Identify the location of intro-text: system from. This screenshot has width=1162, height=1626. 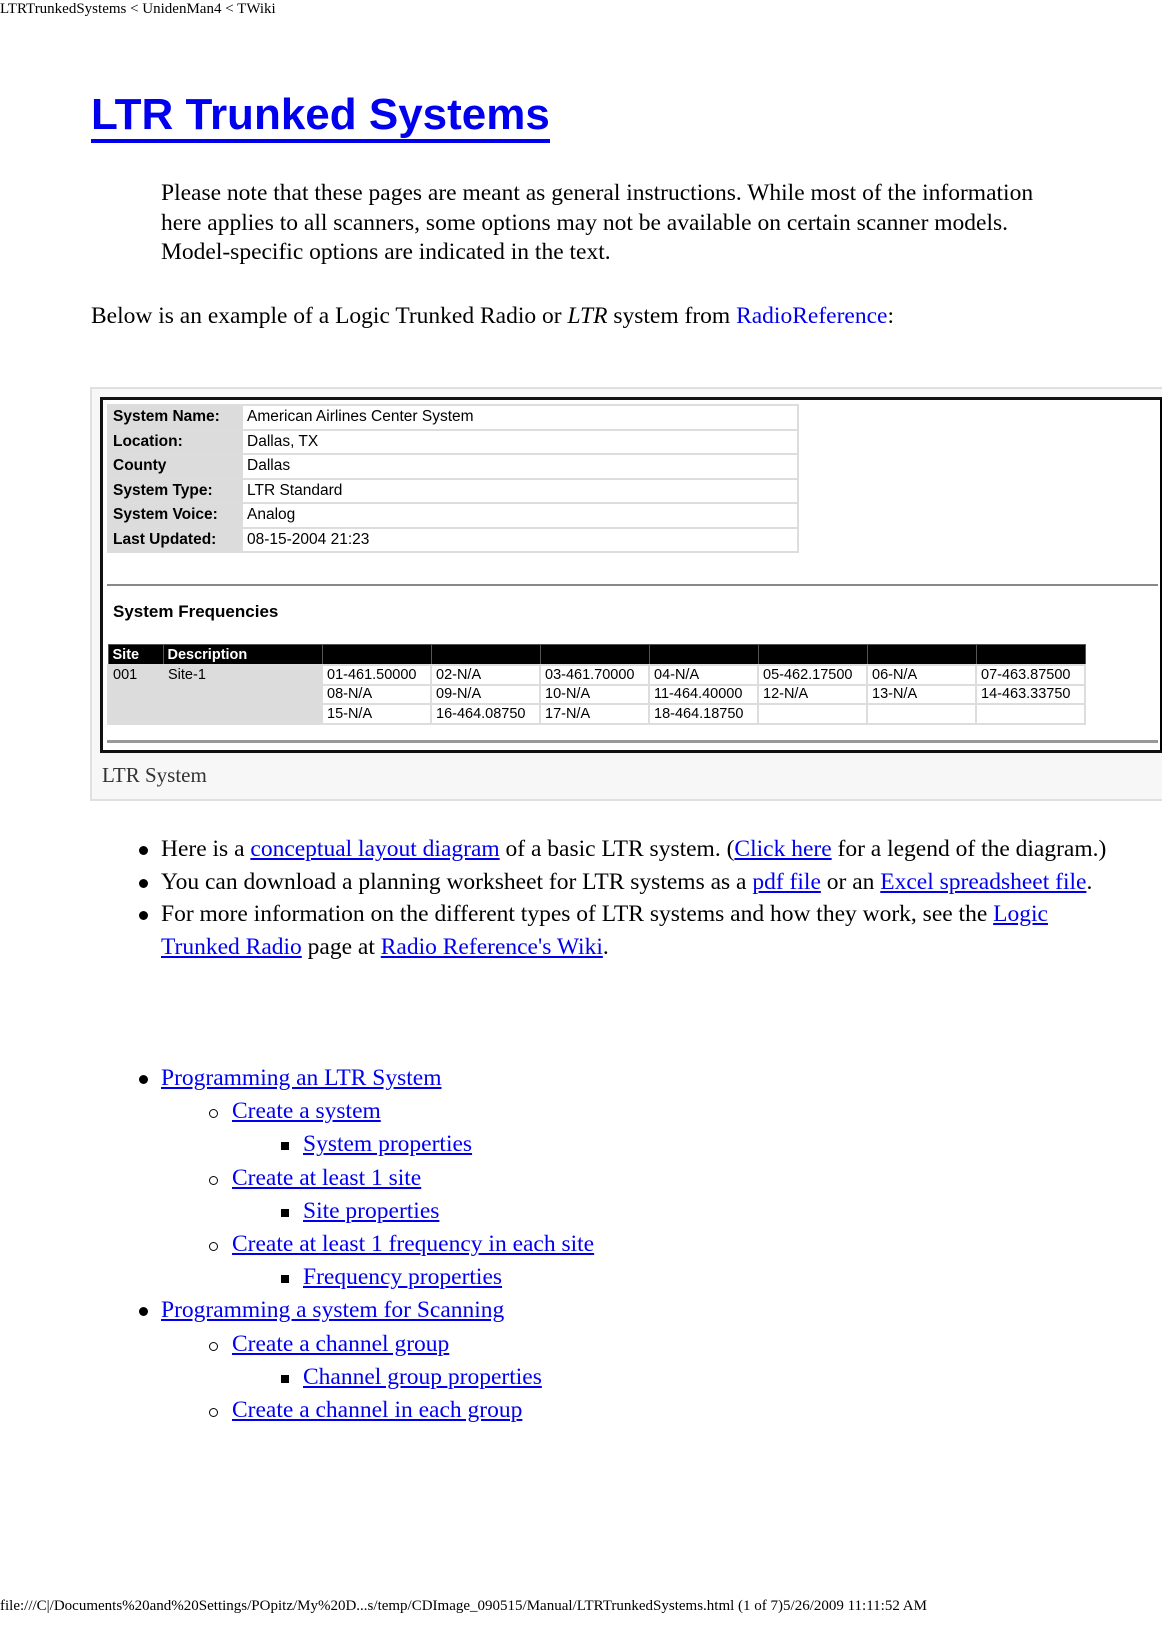
(672, 316).